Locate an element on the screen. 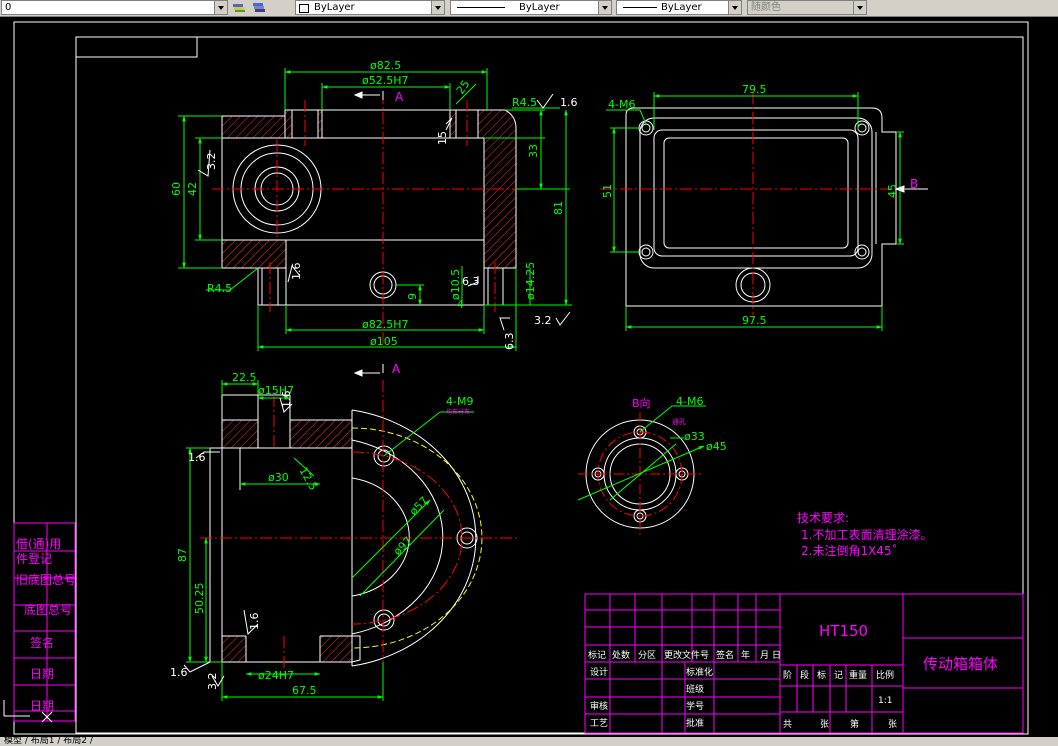 The image size is (1058, 746). dim-note: 均布分布 is located at coordinates (458, 412).